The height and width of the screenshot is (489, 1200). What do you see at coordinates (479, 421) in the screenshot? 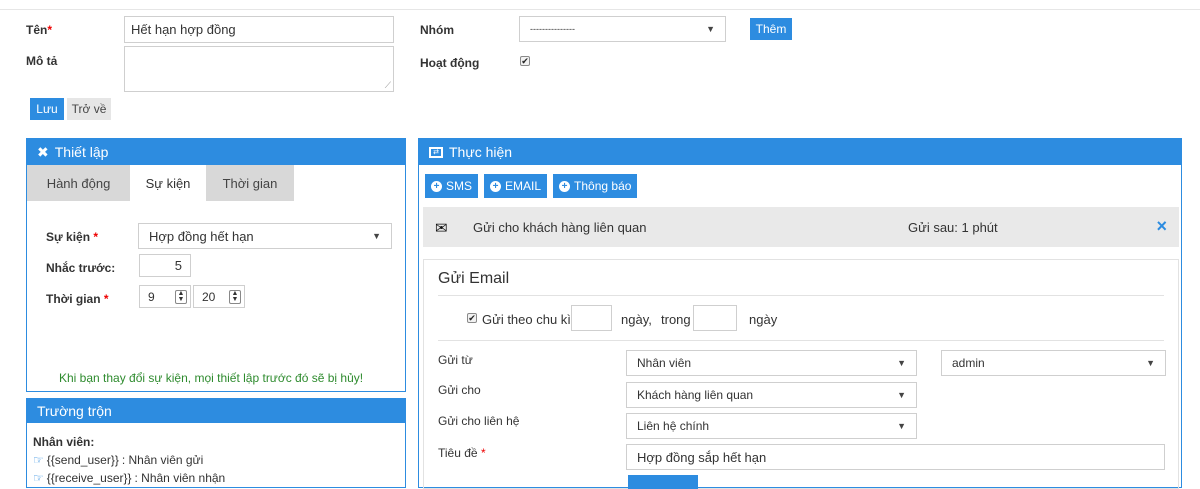
I see `contact-label: Gửi cho liên hệ` at bounding box center [479, 421].